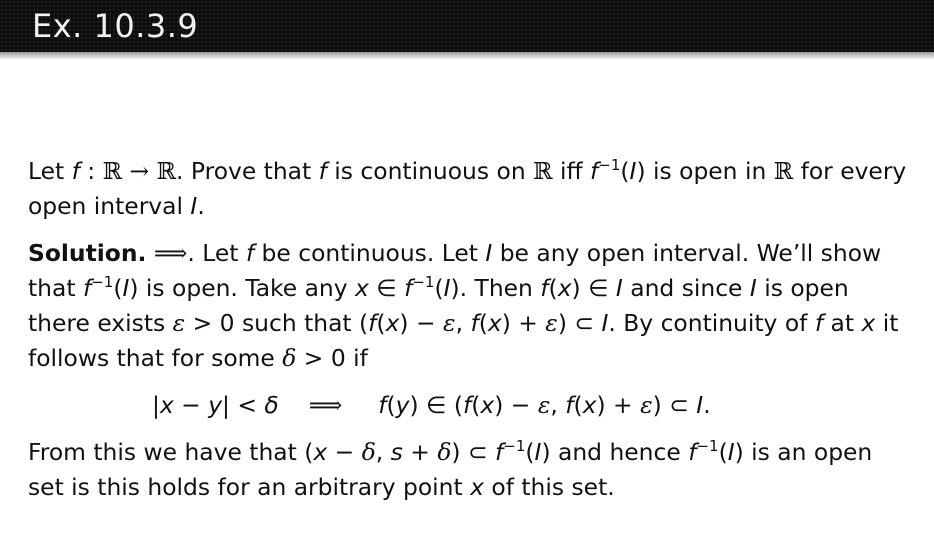 The width and height of the screenshot is (934, 547). I want to click on slide-title: Ex. 10.3.9, so click(115, 26).